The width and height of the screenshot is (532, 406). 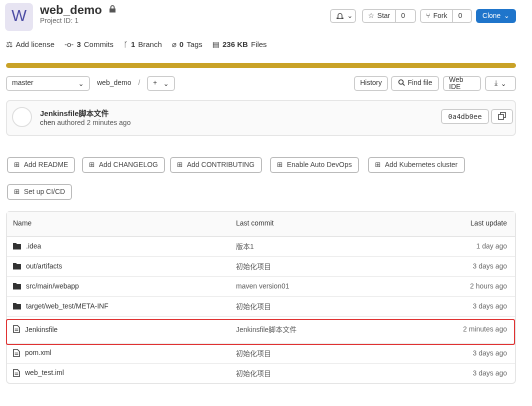 What do you see at coordinates (440, 16) in the screenshot?
I see `fork-label: Fork` at bounding box center [440, 16].